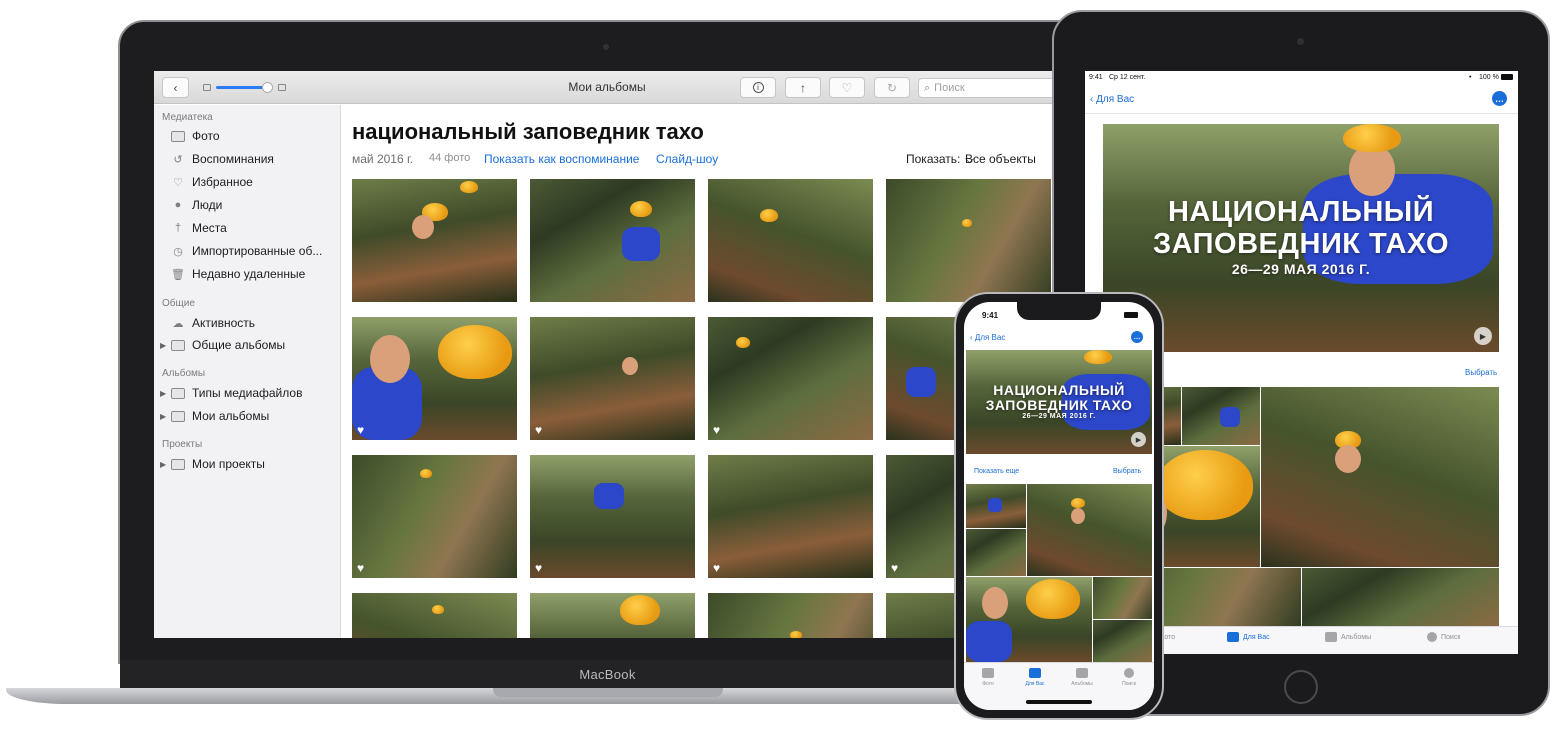 This screenshot has width=1560, height=730. I want to click on share-button: ↑, so click(803, 87).